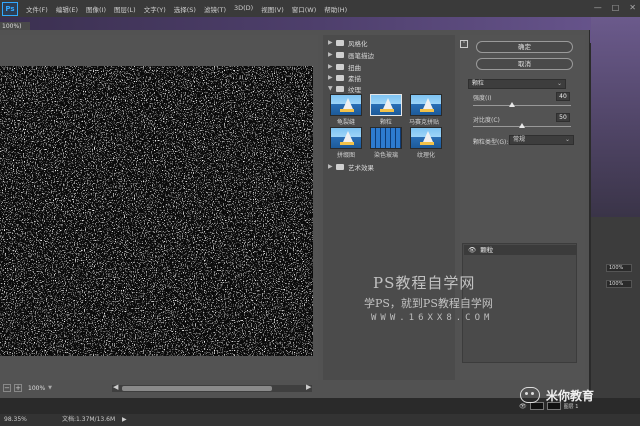 The width and height of the screenshot is (640, 426). I want to click on watermark-url: WWW.16XX8.COM, so click(432, 318).